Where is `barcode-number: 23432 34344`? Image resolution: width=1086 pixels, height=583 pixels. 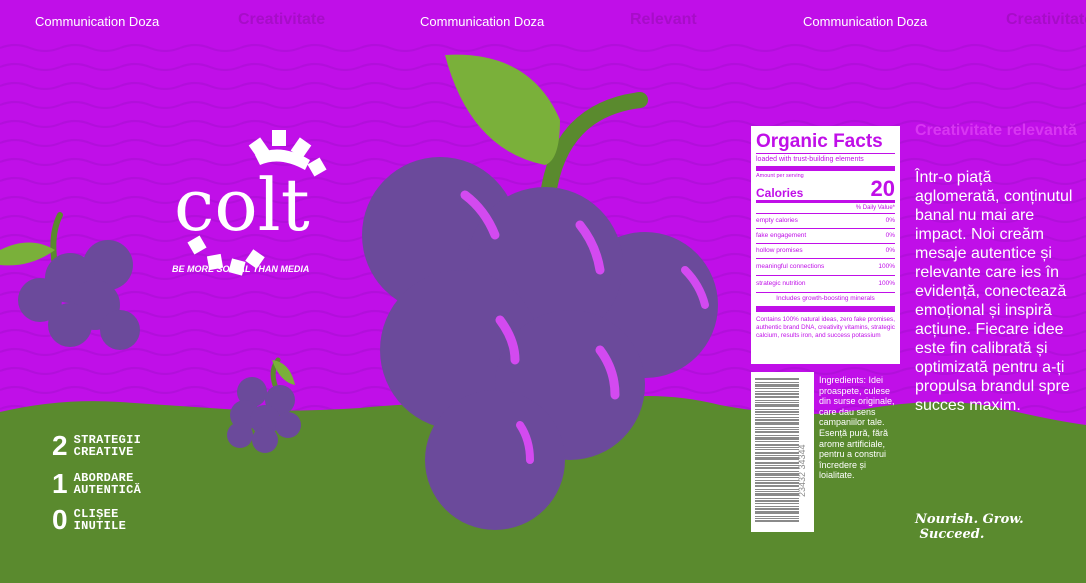
barcode-number: 23432 34344 is located at coordinates (802, 470).